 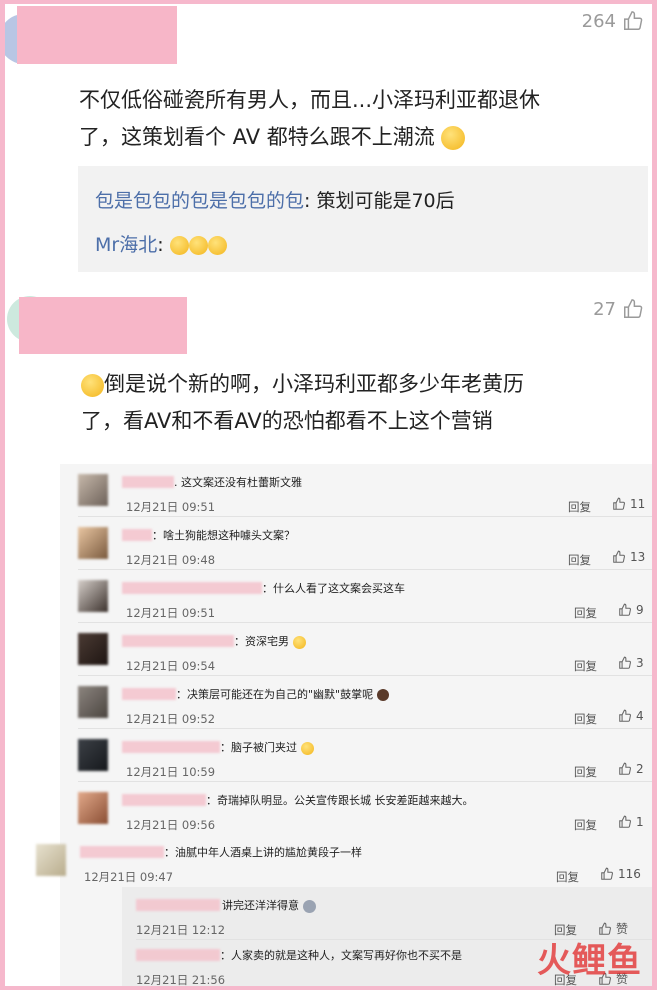 What do you see at coordinates (171, 825) in the screenshot?
I see `timestamp: 12月21日 09:56` at bounding box center [171, 825].